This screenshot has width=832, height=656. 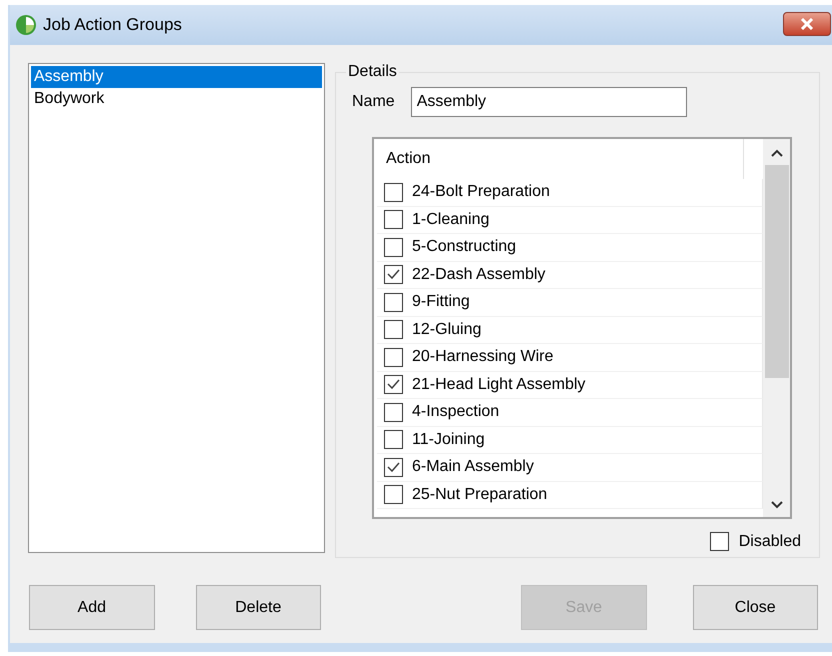 What do you see at coordinates (451, 219) in the screenshot?
I see `action-label: 1-Cleaning` at bounding box center [451, 219].